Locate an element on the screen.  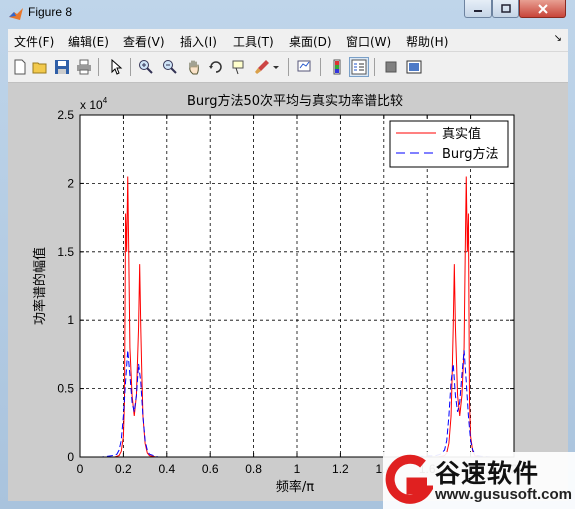
print-button is located at coordinates (84, 67).